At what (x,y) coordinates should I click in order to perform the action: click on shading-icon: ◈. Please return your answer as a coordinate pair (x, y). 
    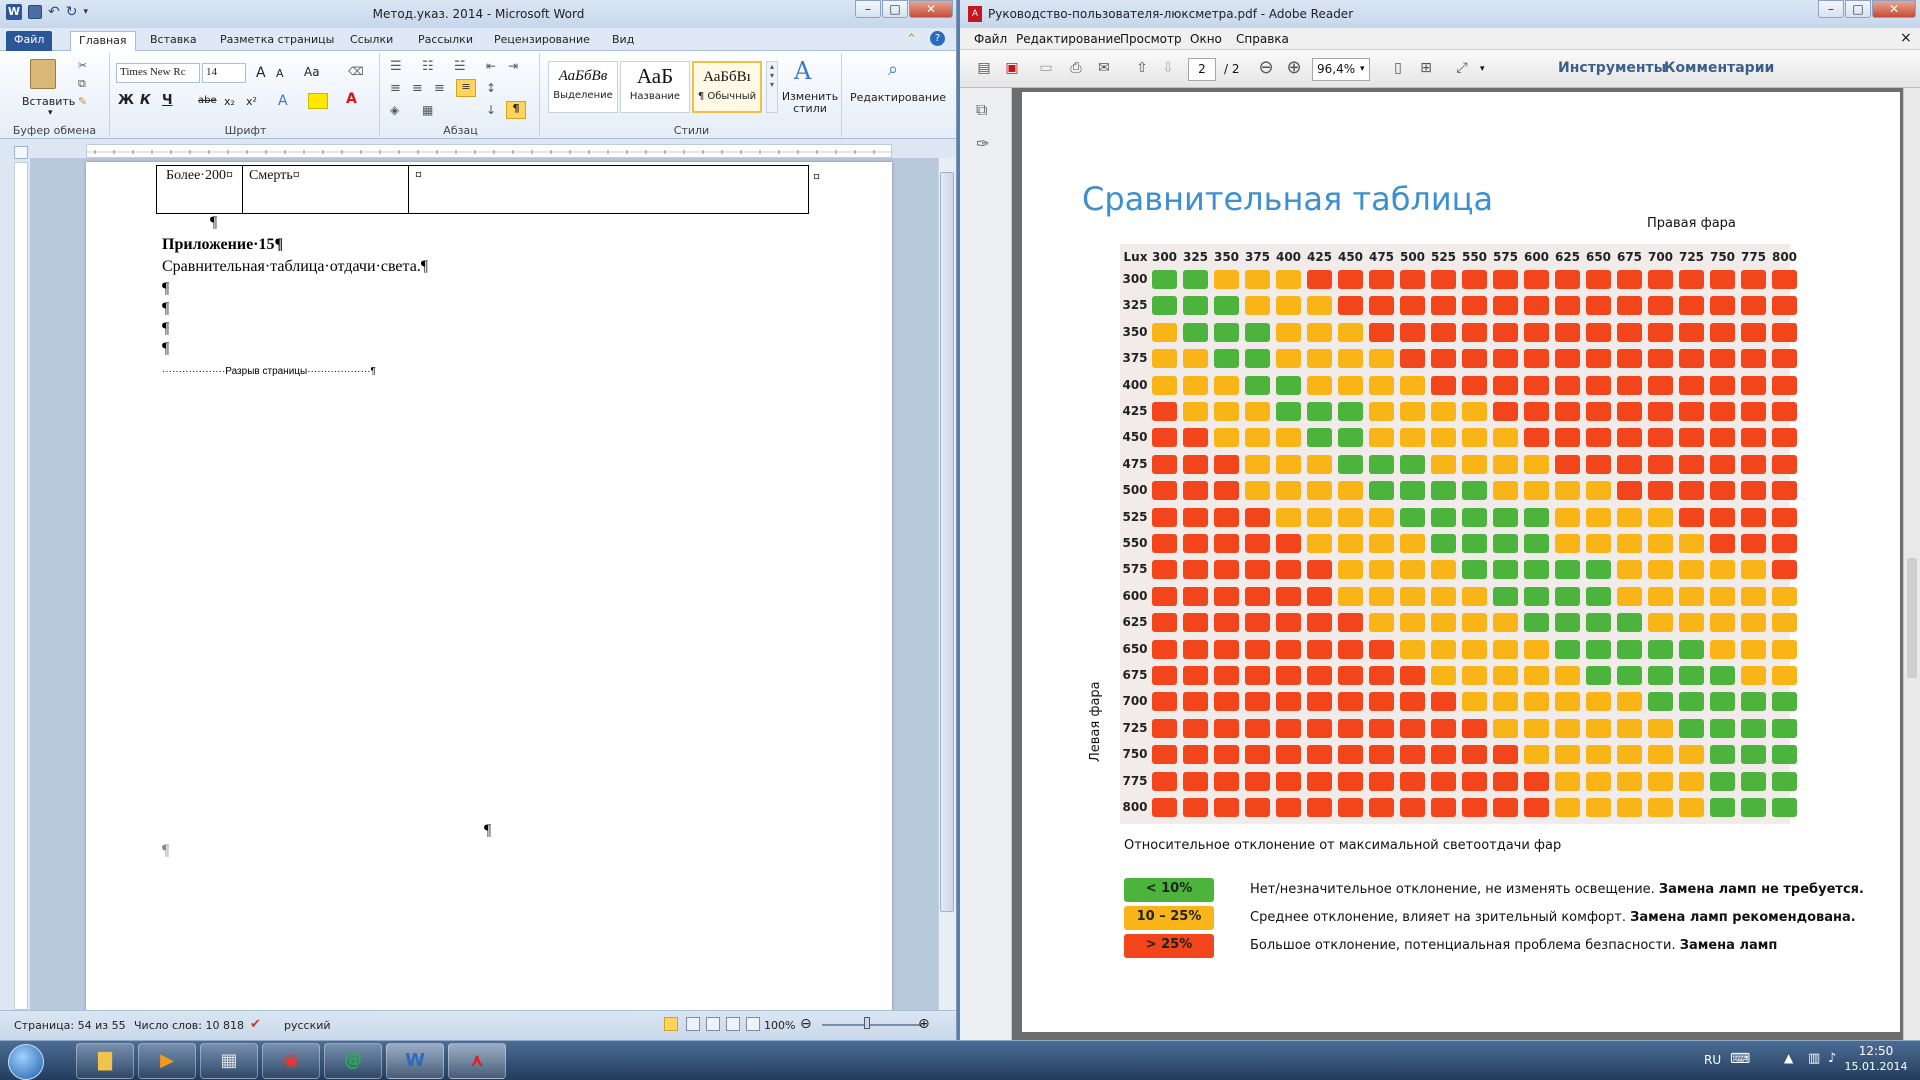
    Looking at the image, I should click on (394, 110).